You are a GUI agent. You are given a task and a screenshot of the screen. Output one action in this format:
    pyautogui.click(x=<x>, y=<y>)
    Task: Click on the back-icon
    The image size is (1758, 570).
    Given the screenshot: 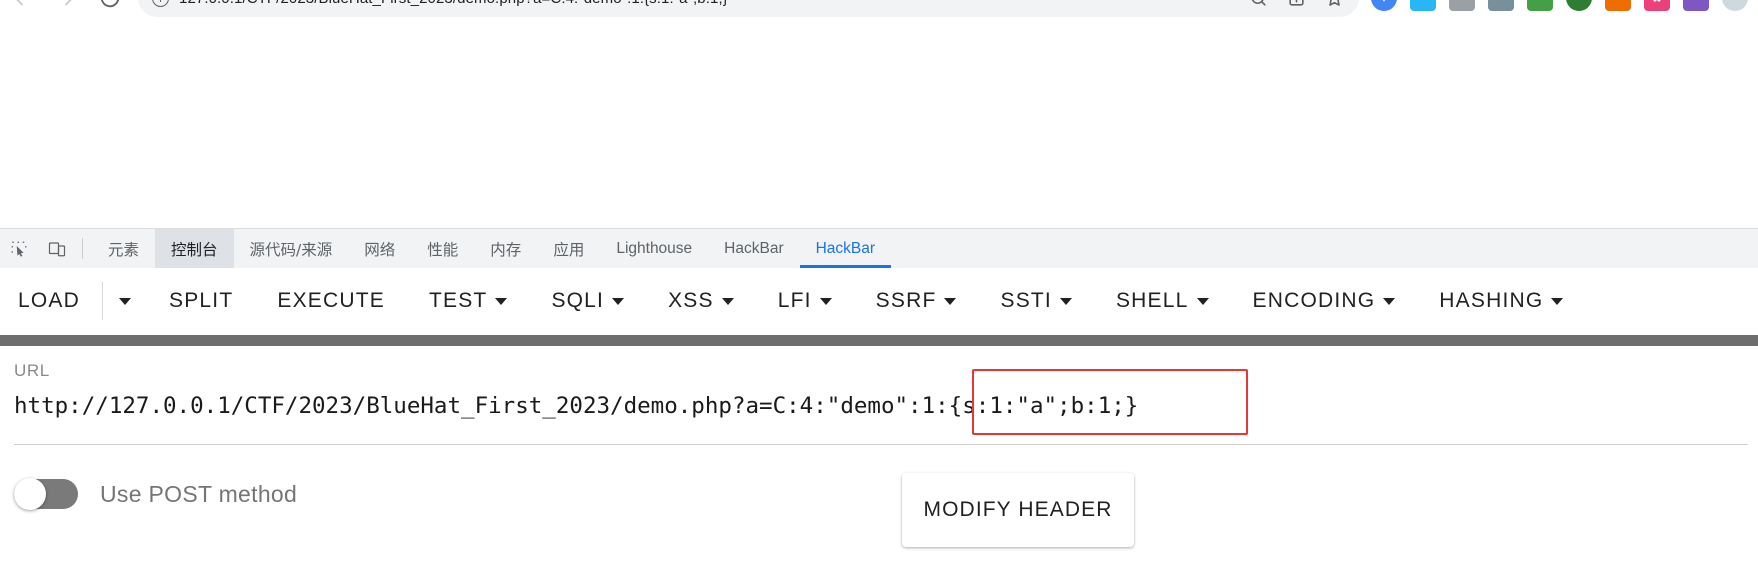 What is the action you would take?
    pyautogui.click(x=22, y=10)
    